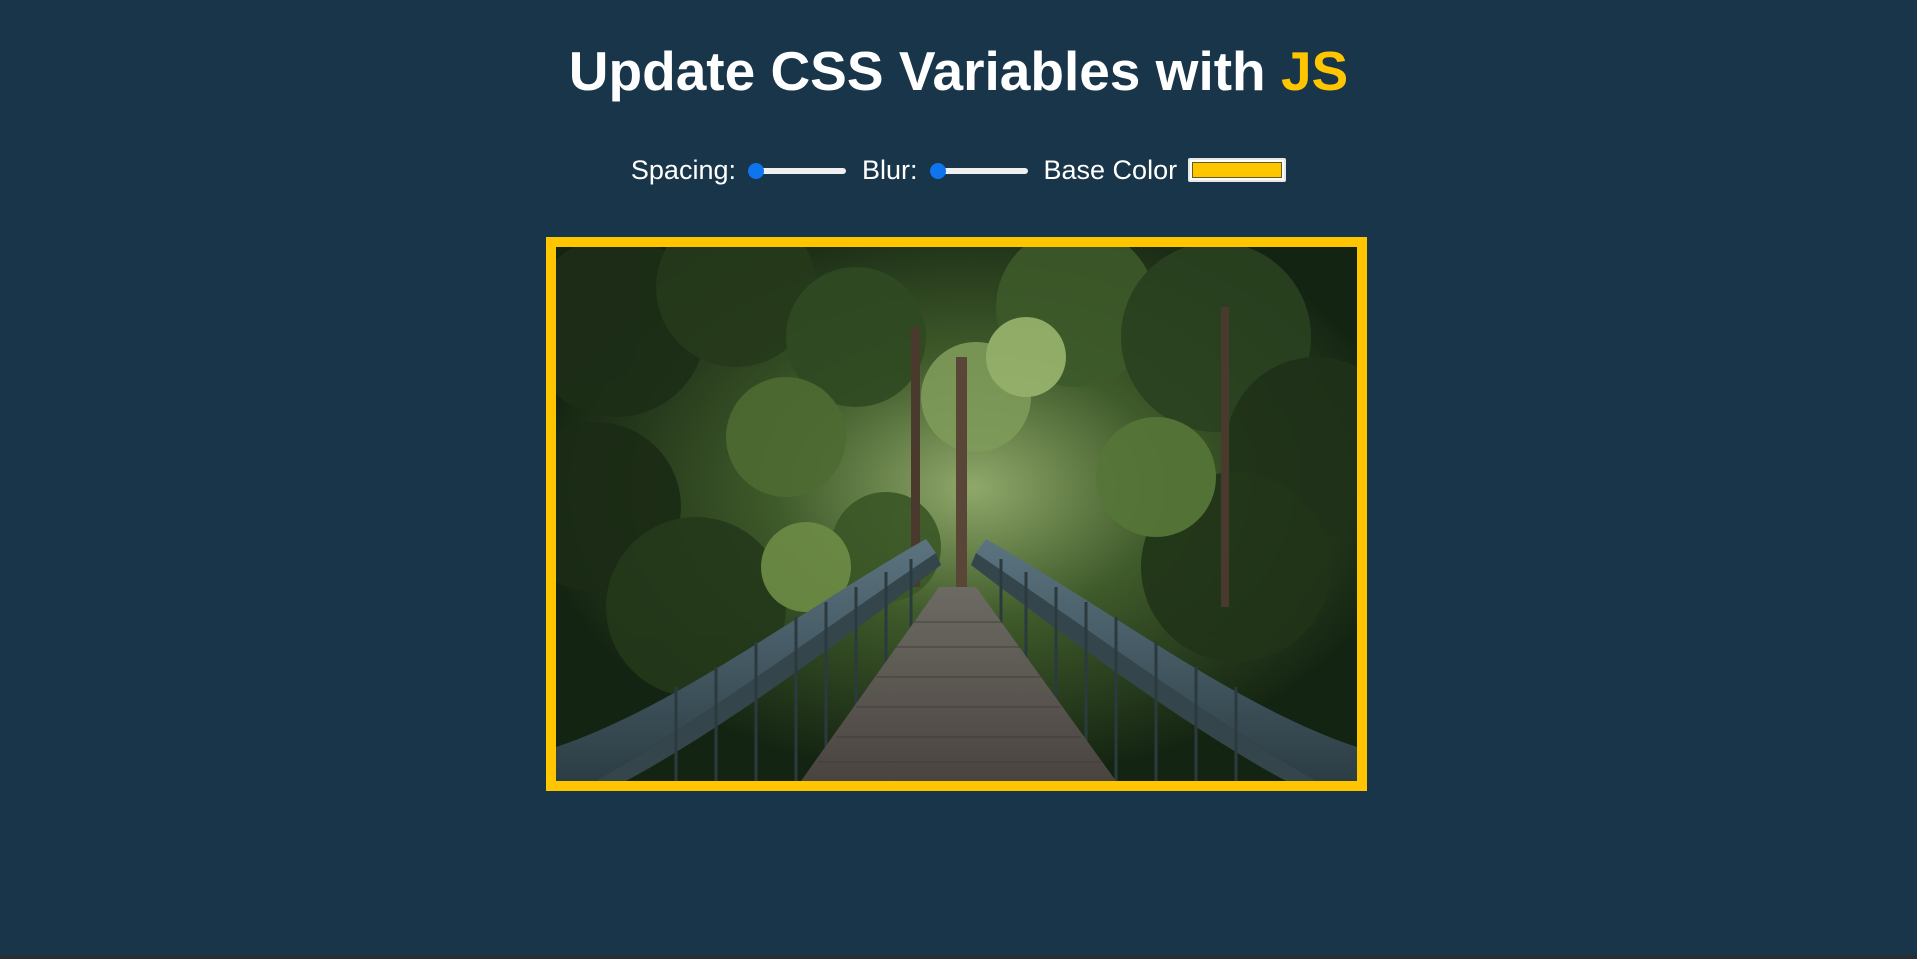  I want to click on base-color-swatch, so click(1237, 170).